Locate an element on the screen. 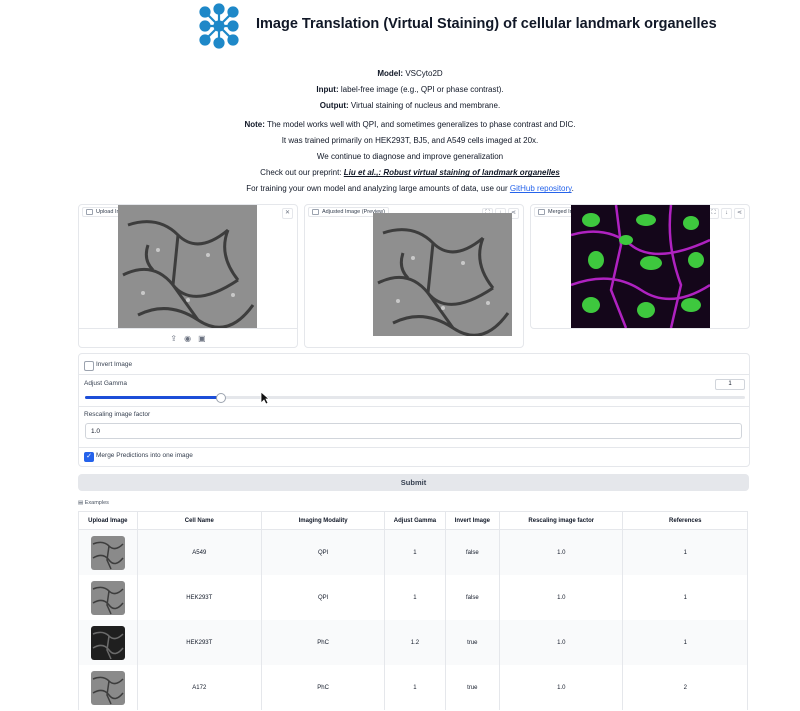  webcam-icon: ◉ is located at coordinates (187, 338).